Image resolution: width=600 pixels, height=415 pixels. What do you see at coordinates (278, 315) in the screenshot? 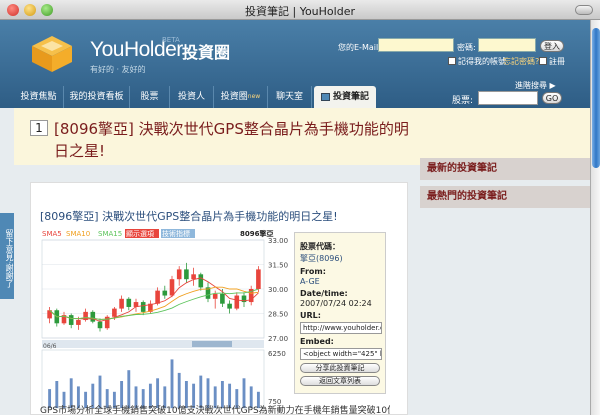
I see `price-tick-label: 28.50` at bounding box center [278, 315].